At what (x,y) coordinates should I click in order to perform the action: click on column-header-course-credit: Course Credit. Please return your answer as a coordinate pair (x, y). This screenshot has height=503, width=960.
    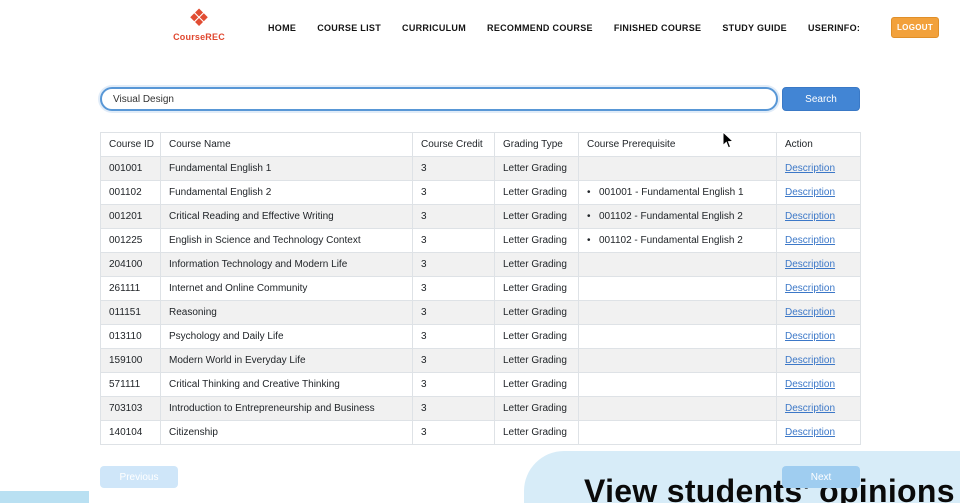
    Looking at the image, I should click on (453, 144).